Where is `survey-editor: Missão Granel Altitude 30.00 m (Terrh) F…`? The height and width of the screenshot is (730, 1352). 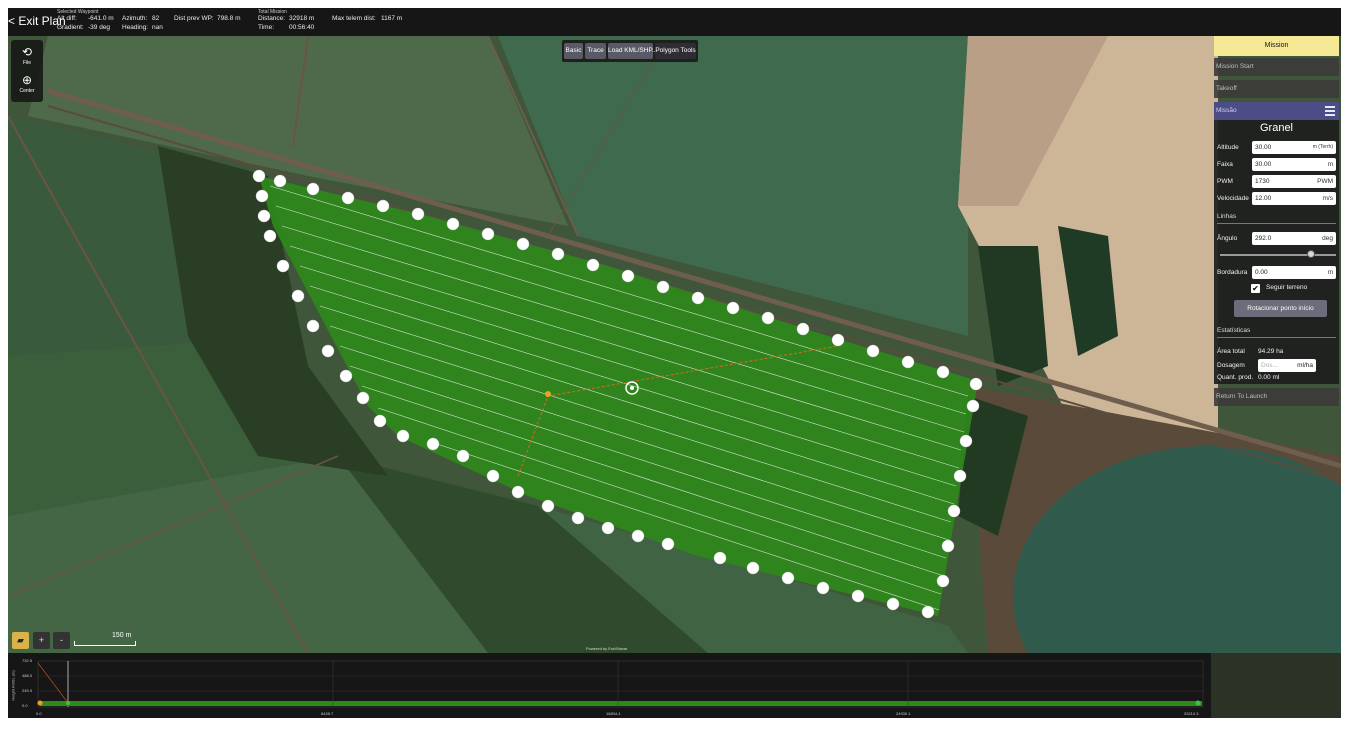
survey-editor: Missão Granel Altitude 30.00 m (Terrh) F… is located at coordinates (1276, 243).